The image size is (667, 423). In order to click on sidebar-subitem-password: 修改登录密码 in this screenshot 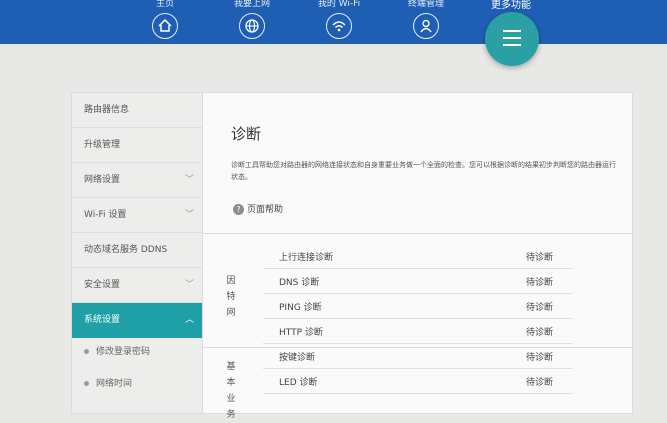, I will do `click(137, 352)`.